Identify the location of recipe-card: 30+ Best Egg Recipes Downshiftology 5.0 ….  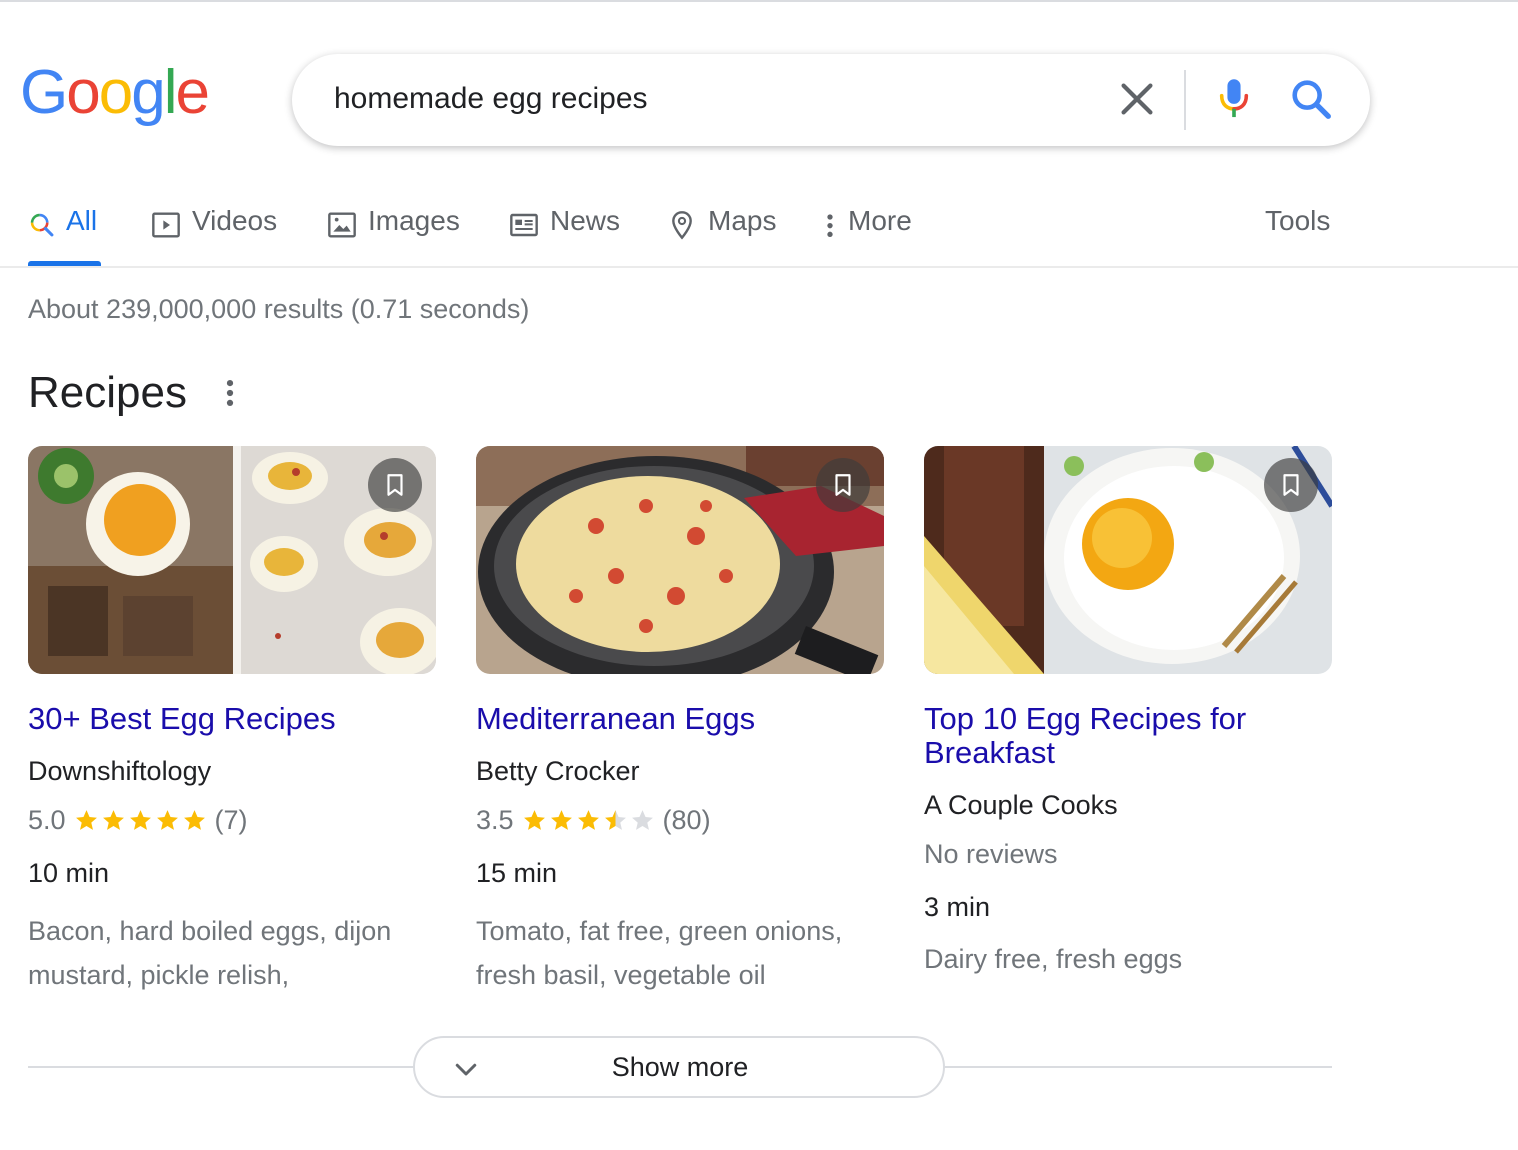
(232, 721).